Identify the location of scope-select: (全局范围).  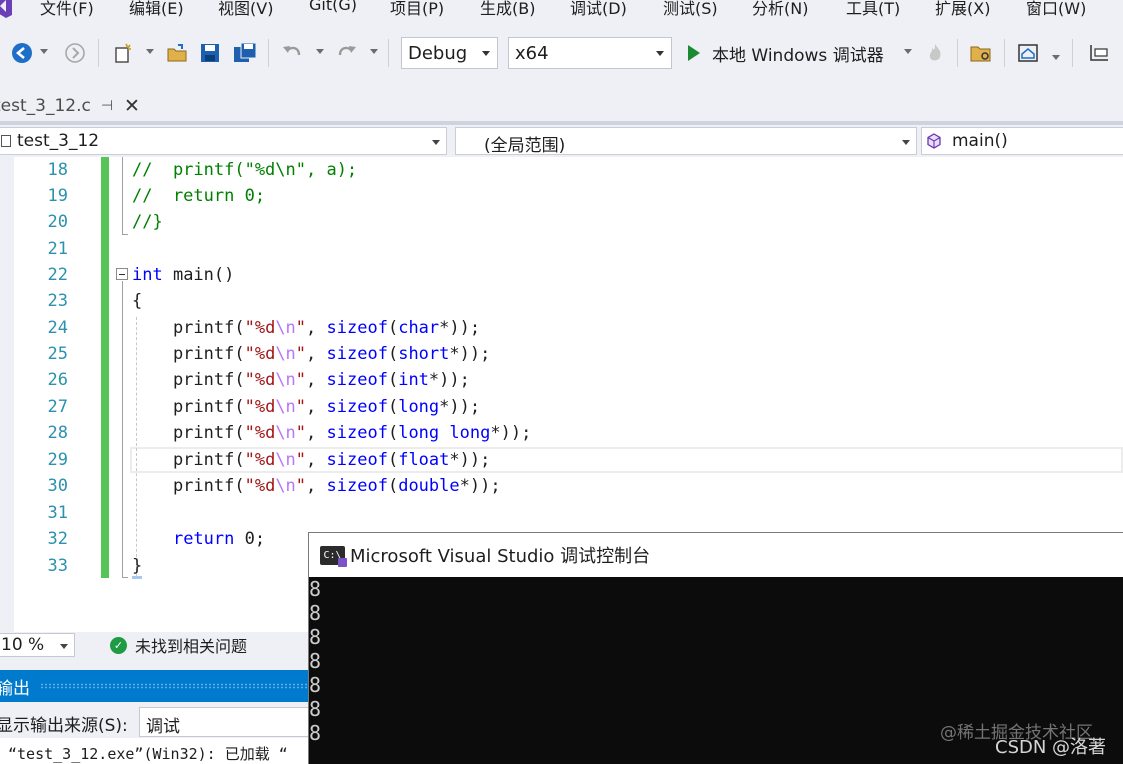
(686, 141).